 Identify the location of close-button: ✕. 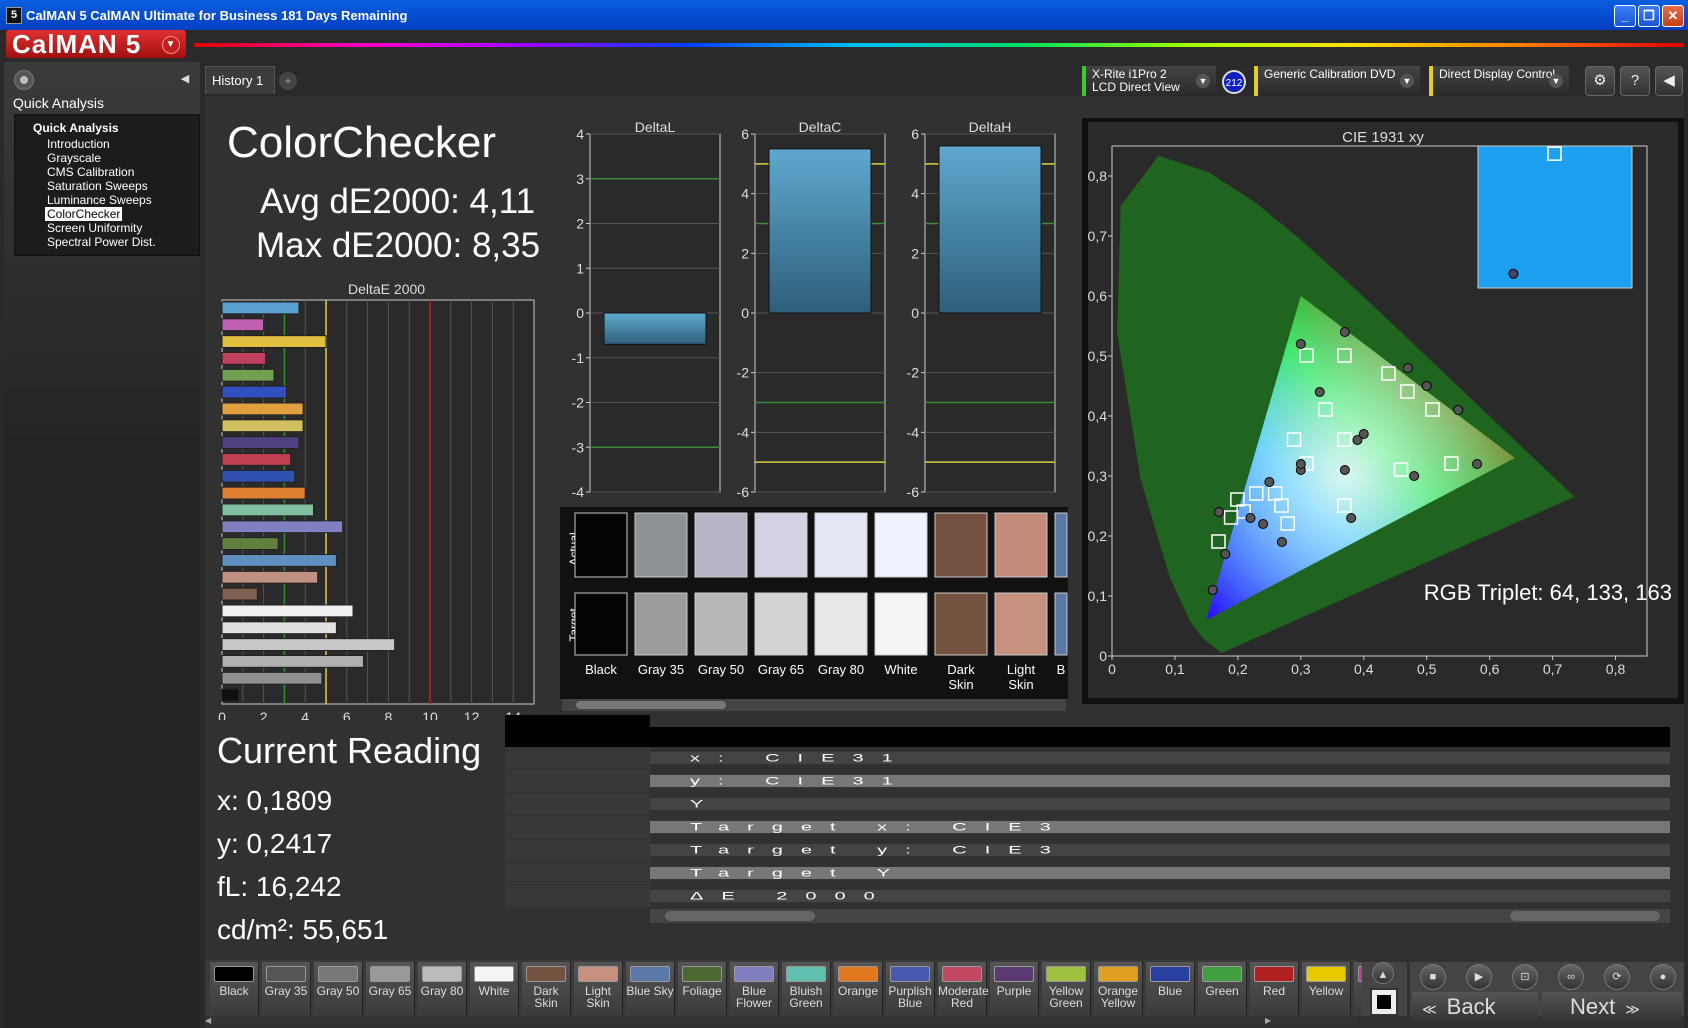
(1673, 16).